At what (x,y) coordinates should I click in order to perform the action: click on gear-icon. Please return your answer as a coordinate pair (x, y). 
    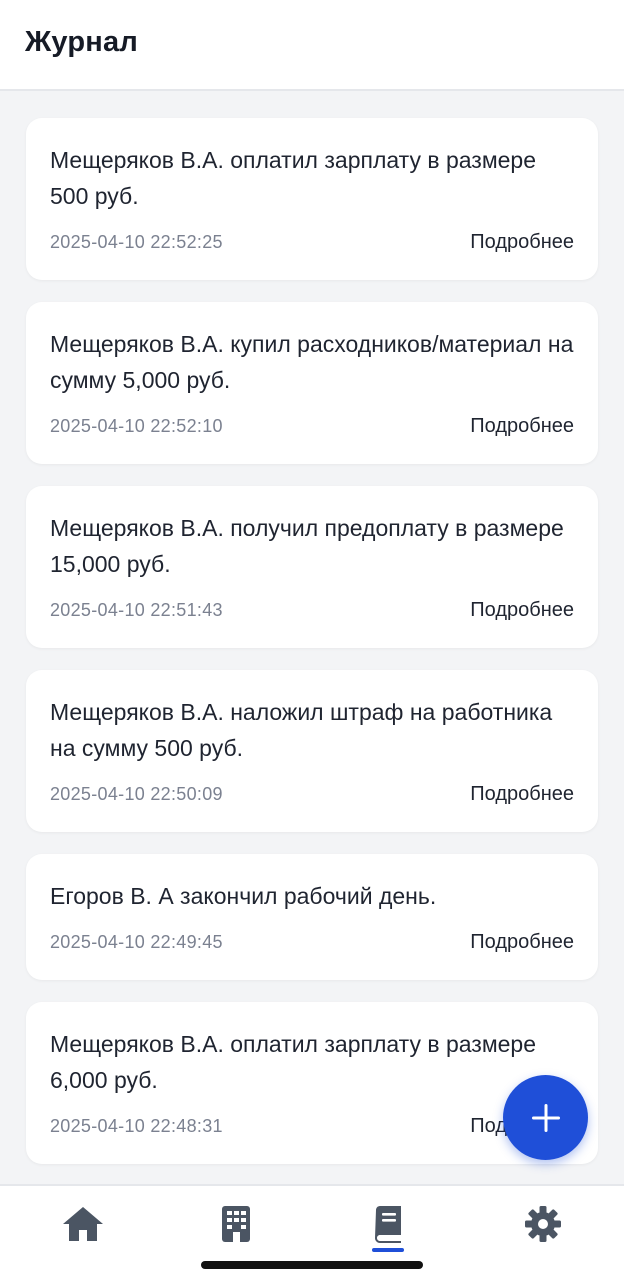
    Looking at the image, I should click on (543, 1224).